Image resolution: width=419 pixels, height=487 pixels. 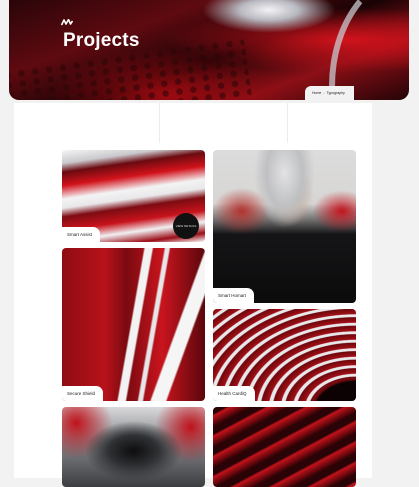 I want to click on breadcrumb: Home - Typography, so click(x=329, y=93).